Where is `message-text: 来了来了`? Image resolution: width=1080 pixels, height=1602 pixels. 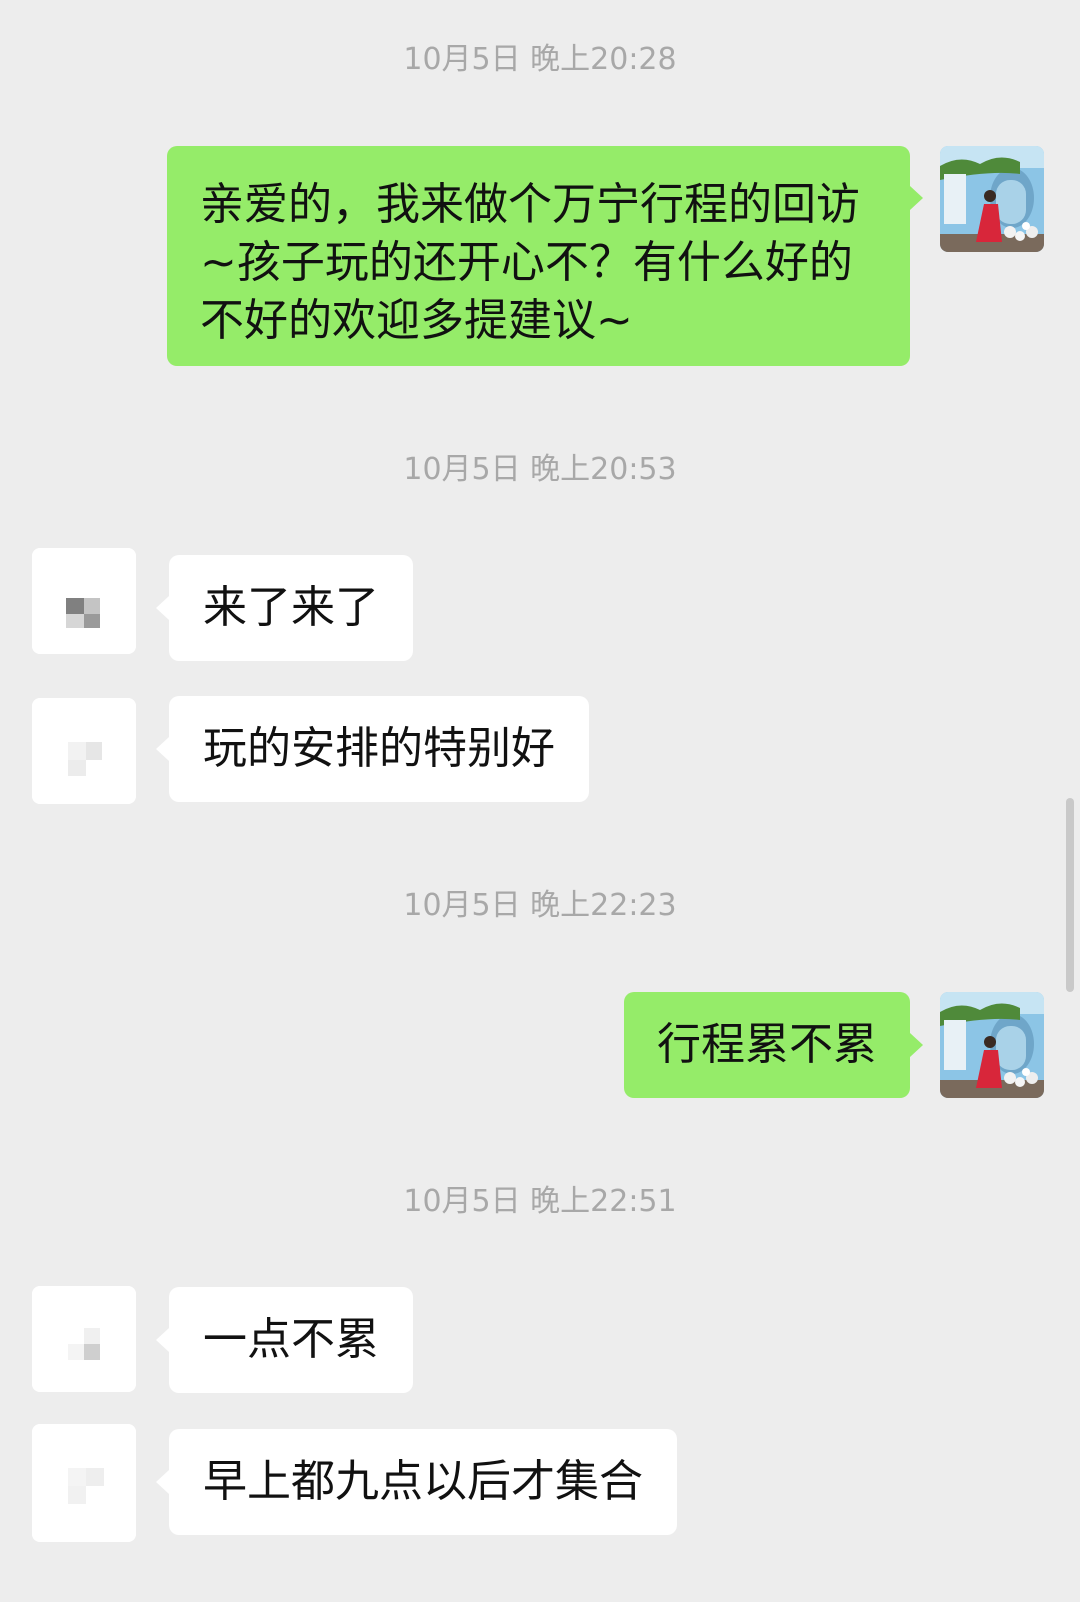 message-text: 来了来了 is located at coordinates (291, 607).